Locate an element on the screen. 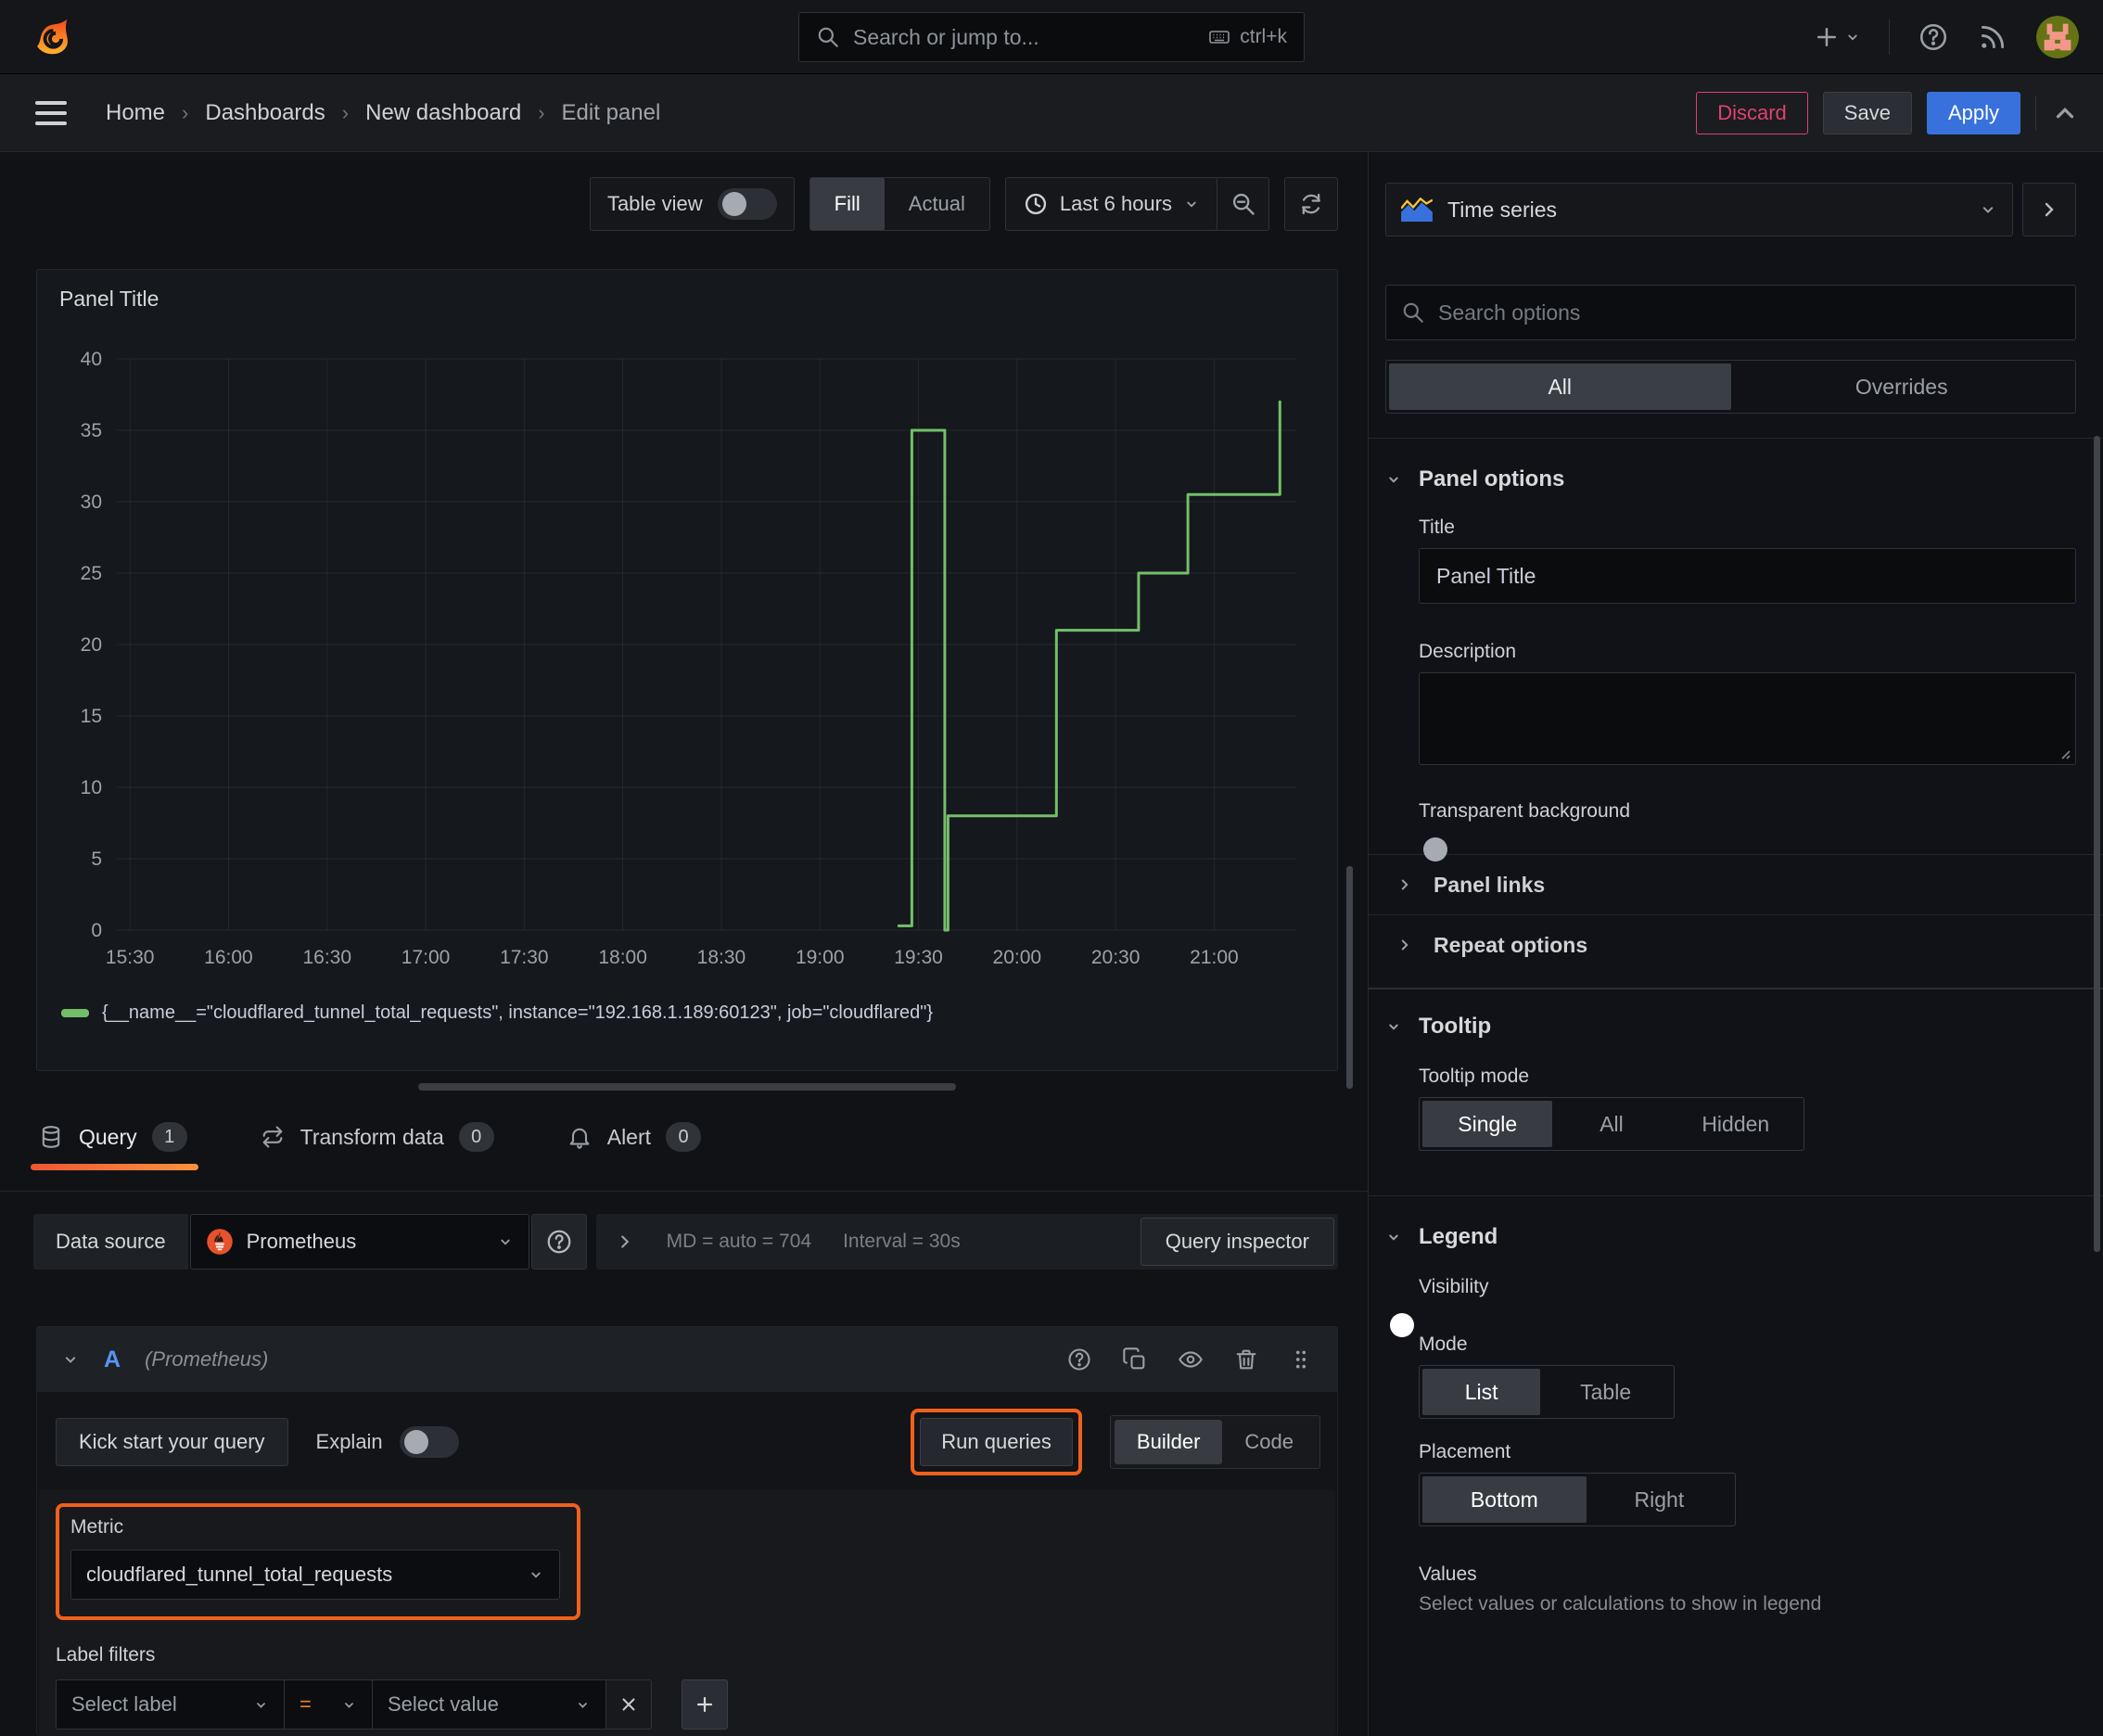 Image resolution: width=2103 pixels, height=1736 pixels. operator-dropdown: = is located at coordinates (328, 1704).